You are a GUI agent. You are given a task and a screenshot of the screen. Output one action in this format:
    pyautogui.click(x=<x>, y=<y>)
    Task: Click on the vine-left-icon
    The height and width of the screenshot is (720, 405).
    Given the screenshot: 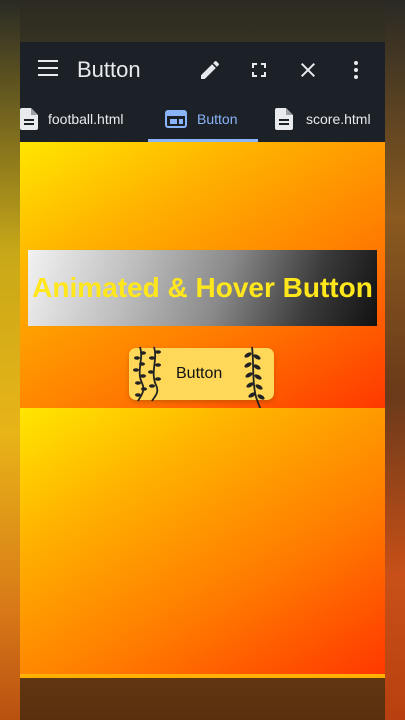 What is the action you would take?
    pyautogui.click(x=147, y=374)
    